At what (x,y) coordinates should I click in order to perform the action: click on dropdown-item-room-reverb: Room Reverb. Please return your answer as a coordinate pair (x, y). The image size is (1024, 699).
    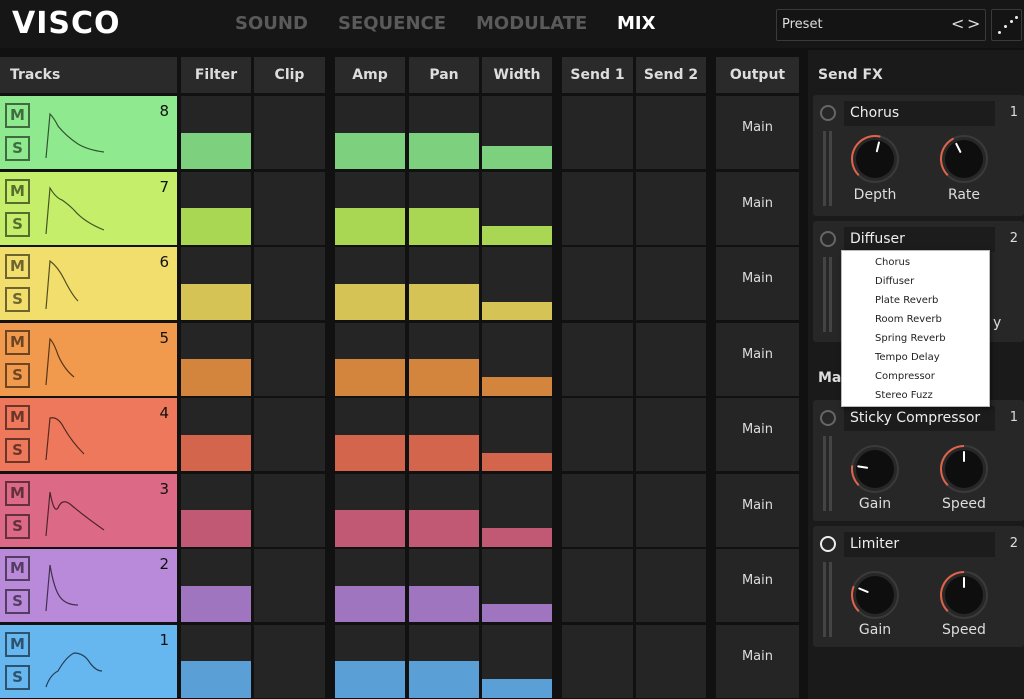
    Looking at the image, I should click on (908, 319).